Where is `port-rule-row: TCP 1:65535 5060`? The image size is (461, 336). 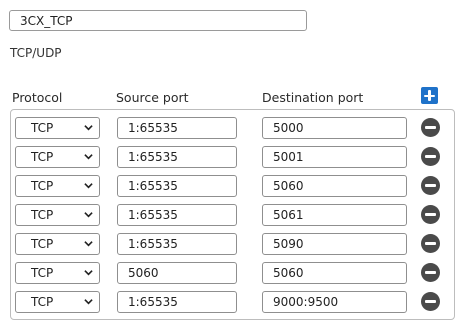 port-rule-row: TCP 1:65535 5060 is located at coordinates (232, 186).